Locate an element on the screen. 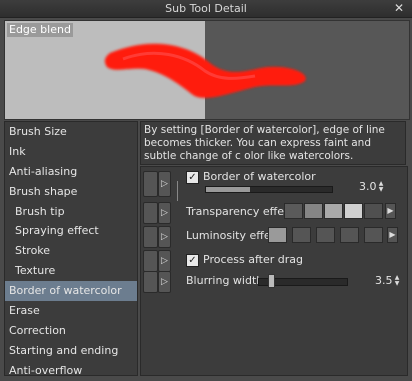 The height and width of the screenshot is (381, 412). setting-transparency-effect: ▷ Transparency effect ▶ is located at coordinates (274, 212).